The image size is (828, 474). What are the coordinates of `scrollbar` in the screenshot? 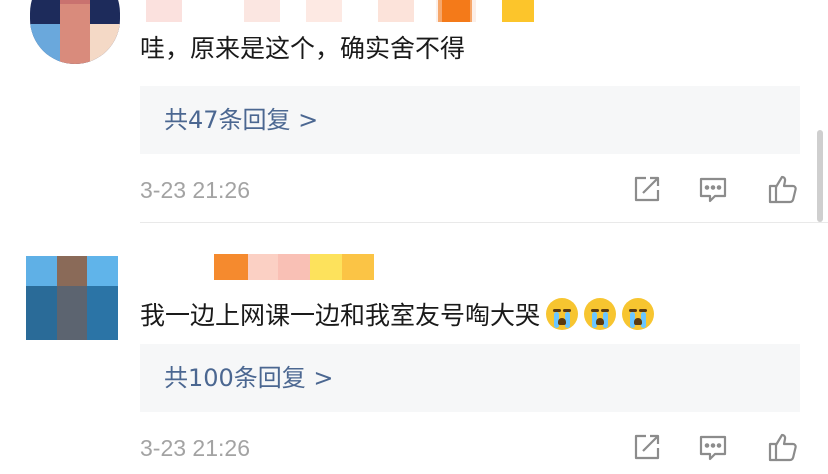 It's located at (820, 176).